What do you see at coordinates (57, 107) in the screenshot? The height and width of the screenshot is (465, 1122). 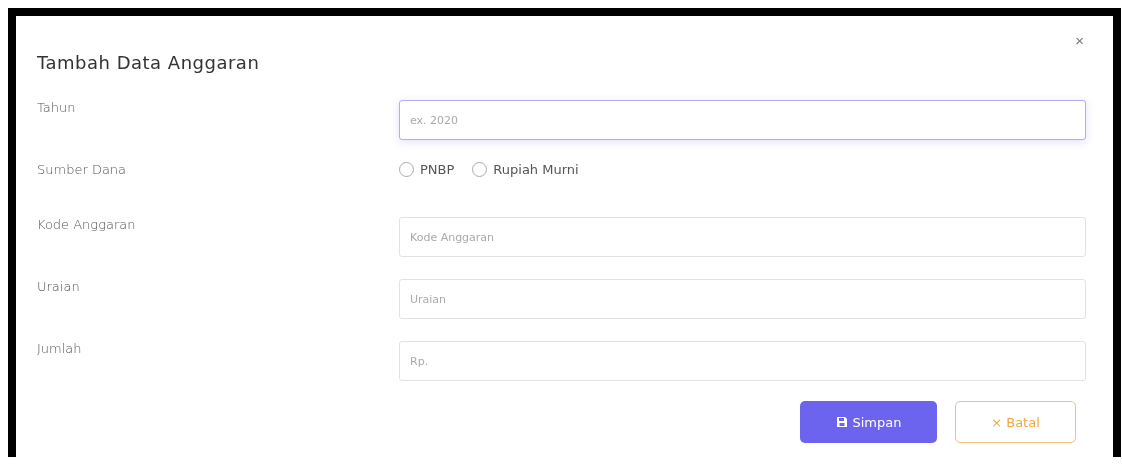 I see `field-label: Tahun` at bounding box center [57, 107].